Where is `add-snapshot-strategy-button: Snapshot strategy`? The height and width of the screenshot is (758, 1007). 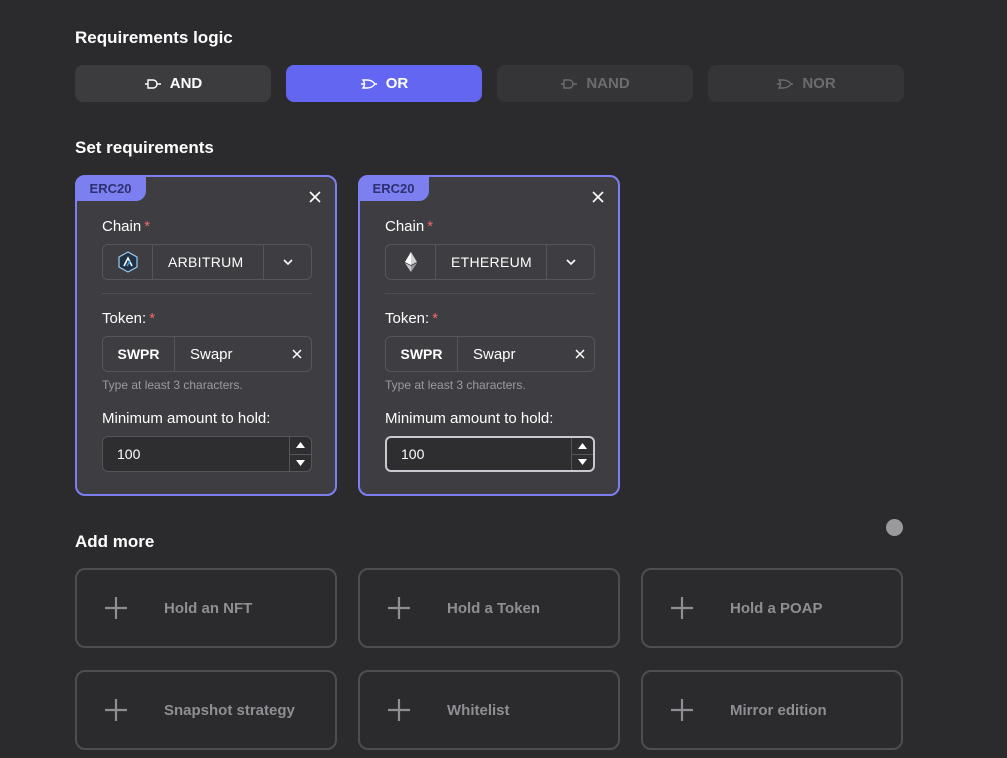
add-snapshot-strategy-button: Snapshot strategy is located at coordinates (206, 710).